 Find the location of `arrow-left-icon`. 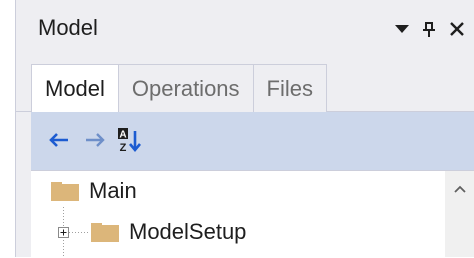

arrow-left-icon is located at coordinates (58, 140).